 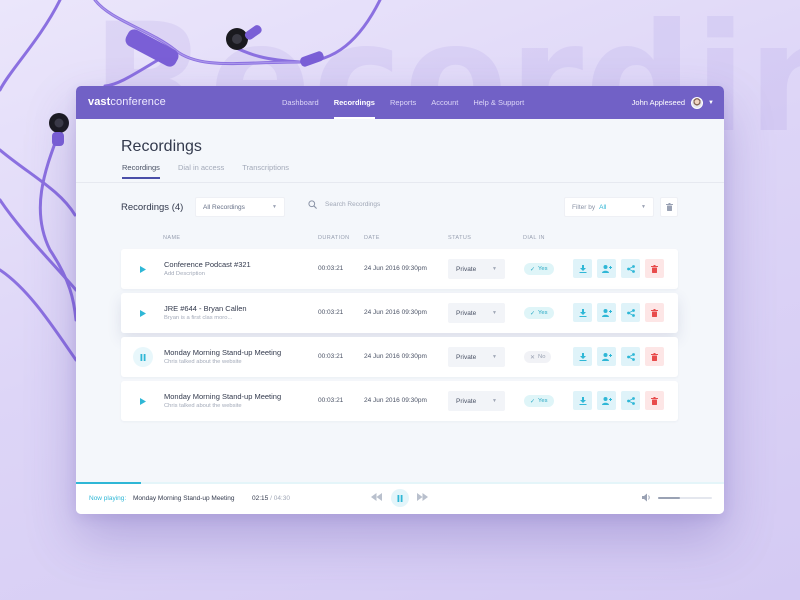 I want to click on search-icon, so click(x=312, y=204).